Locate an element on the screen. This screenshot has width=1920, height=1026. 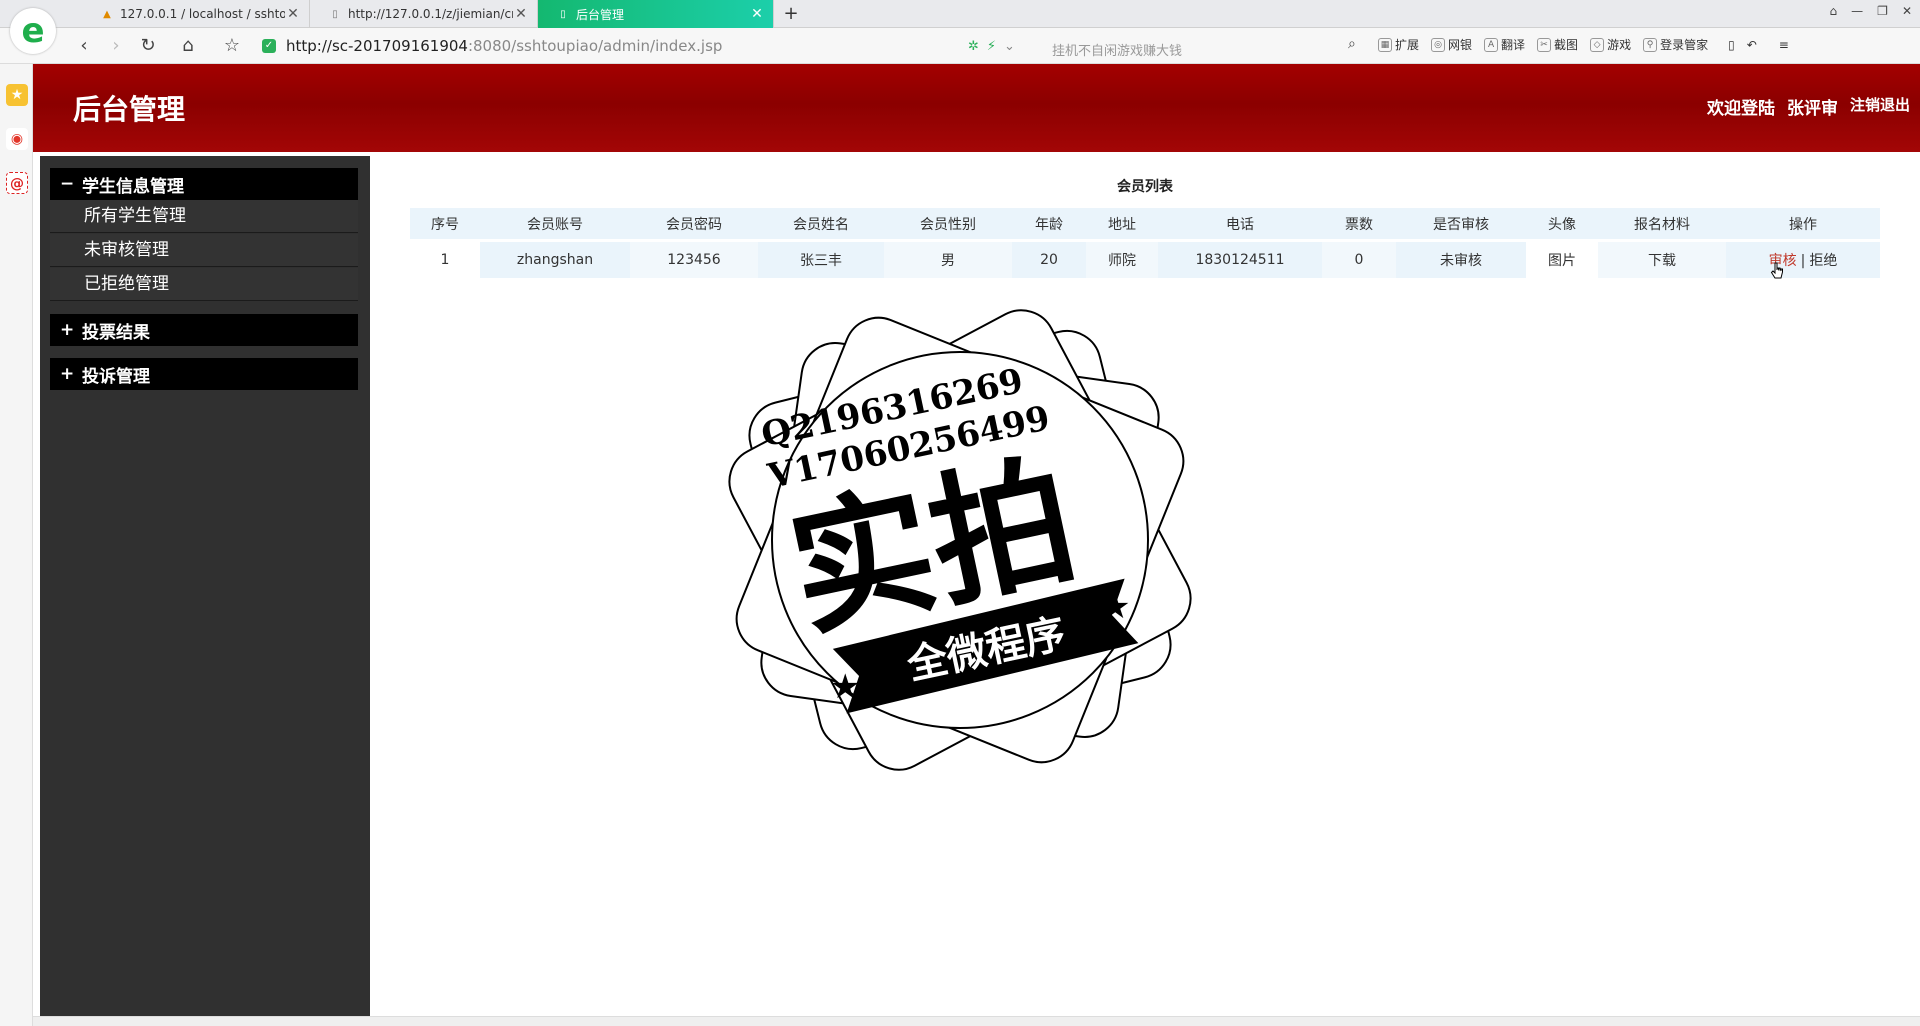
col-material: 报名材料 is located at coordinates (1662, 225).